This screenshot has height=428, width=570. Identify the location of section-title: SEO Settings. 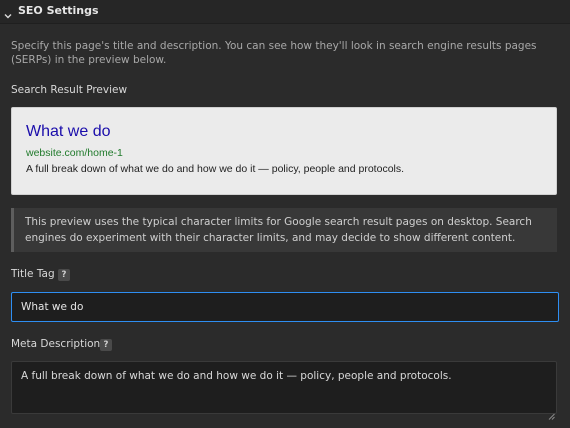
(58, 10).